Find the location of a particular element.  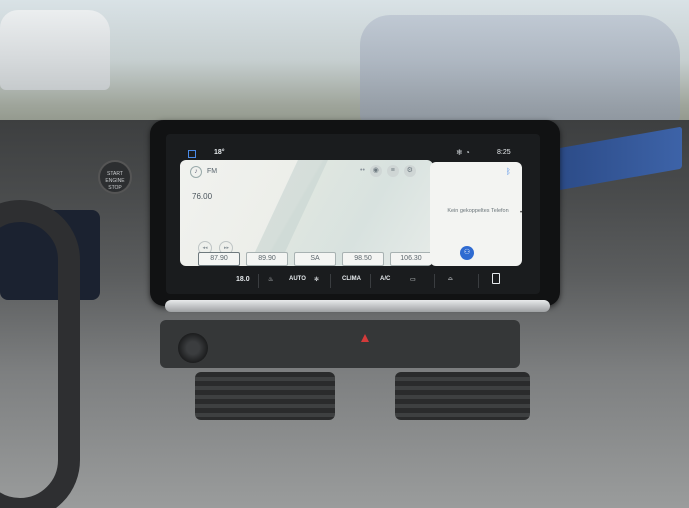

source-icon: ◉ is located at coordinates (375, 171).